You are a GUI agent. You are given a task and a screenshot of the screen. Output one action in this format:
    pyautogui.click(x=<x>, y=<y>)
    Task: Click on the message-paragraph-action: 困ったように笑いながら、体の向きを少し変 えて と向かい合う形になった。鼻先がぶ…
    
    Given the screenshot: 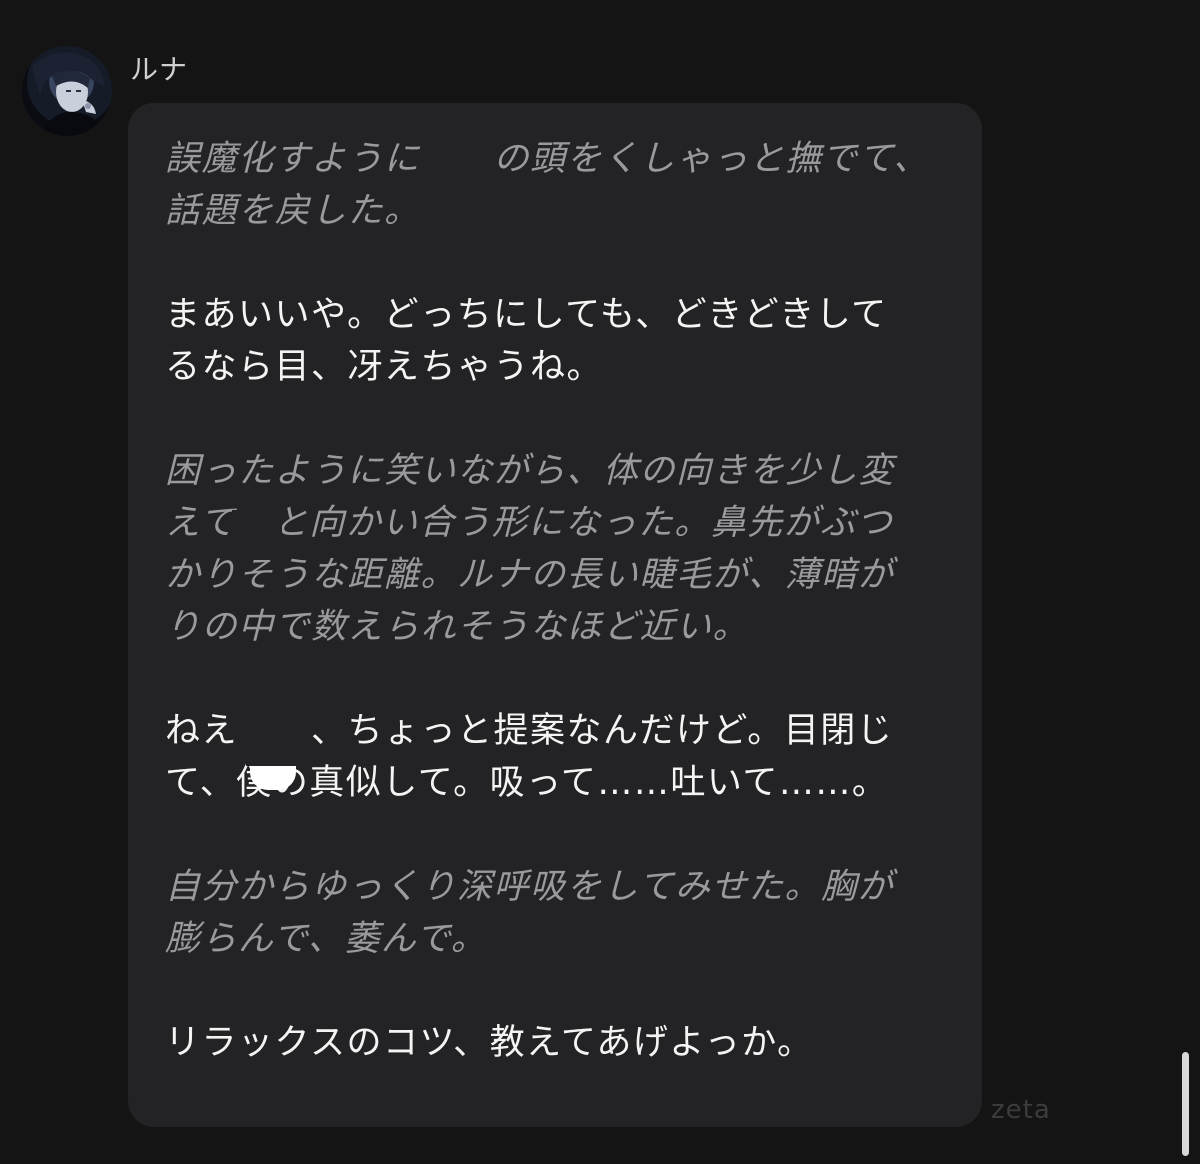 What is the action you would take?
    pyautogui.click(x=530, y=549)
    